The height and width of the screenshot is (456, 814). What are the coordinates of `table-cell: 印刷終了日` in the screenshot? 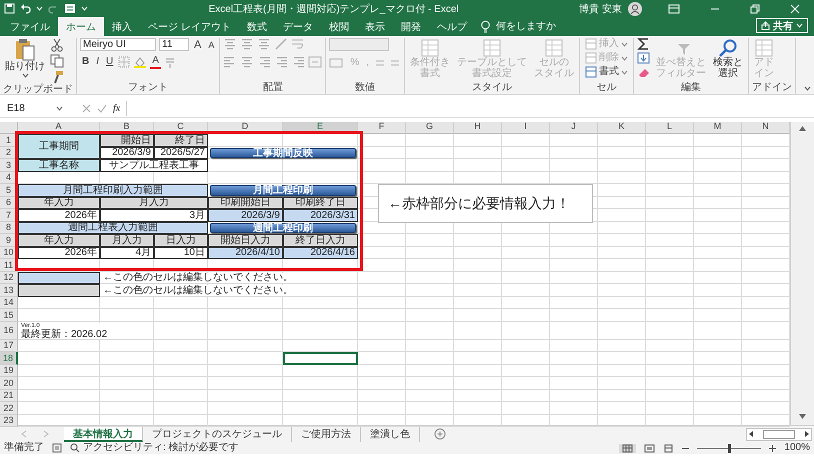 It's located at (320, 202).